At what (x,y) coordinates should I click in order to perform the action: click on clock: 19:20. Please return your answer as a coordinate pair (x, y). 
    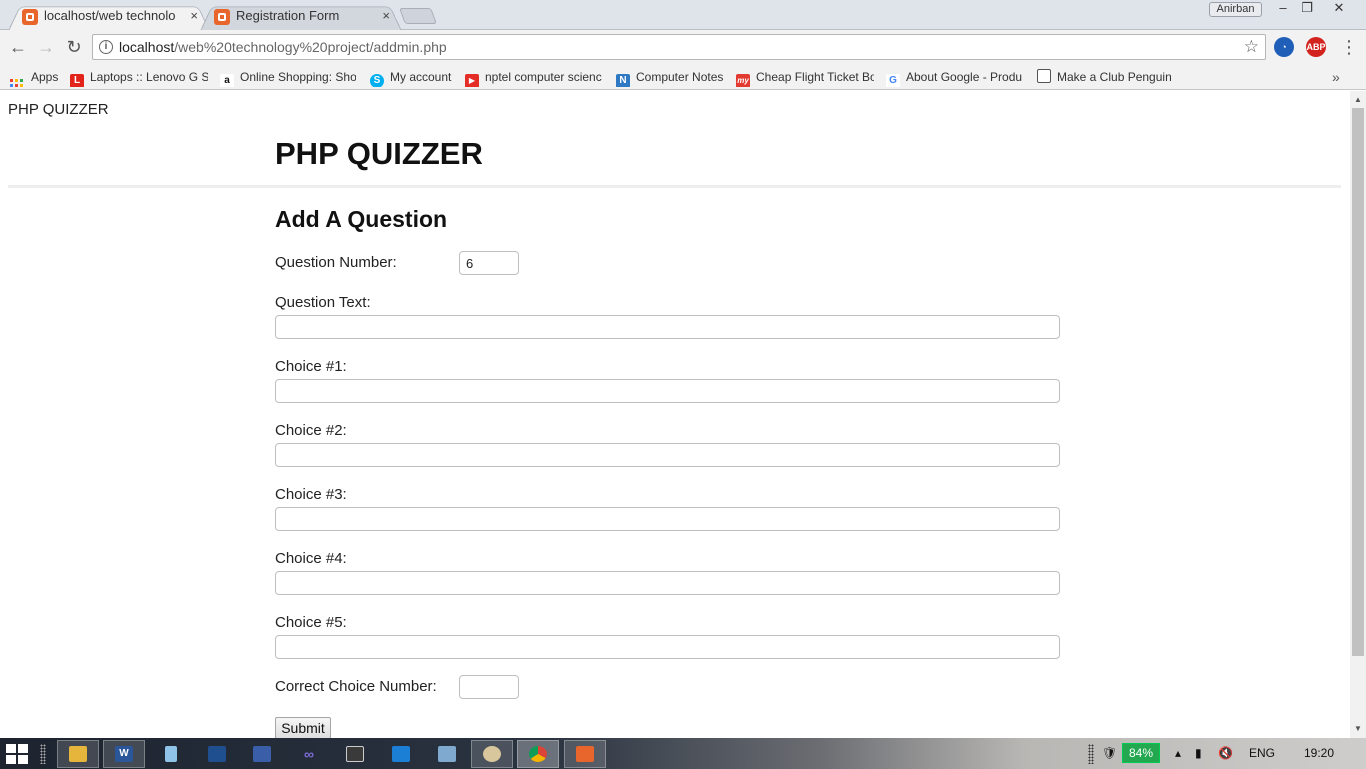
    Looking at the image, I should click on (1319, 753).